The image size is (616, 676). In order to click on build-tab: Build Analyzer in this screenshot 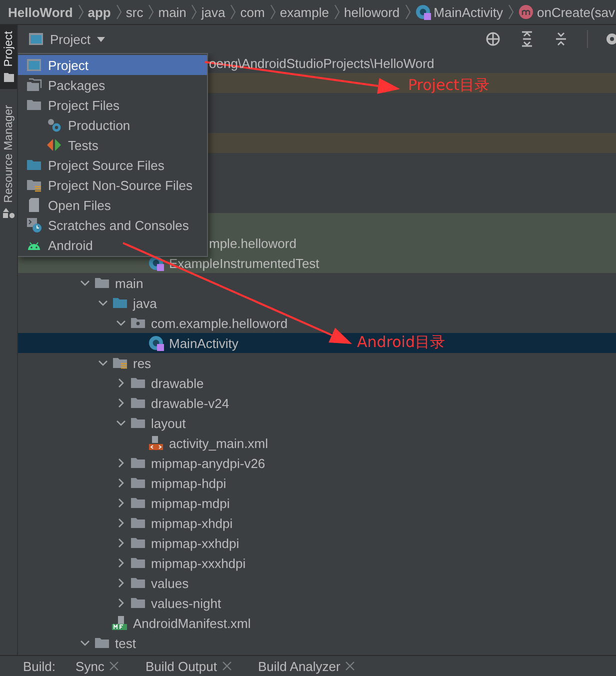, I will do `click(299, 666)`.